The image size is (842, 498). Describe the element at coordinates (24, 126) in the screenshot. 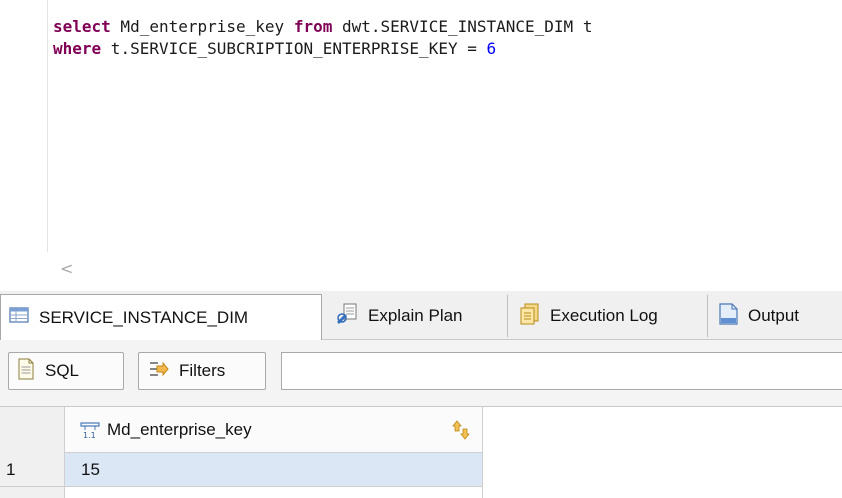

I see `editor-gutter` at that location.